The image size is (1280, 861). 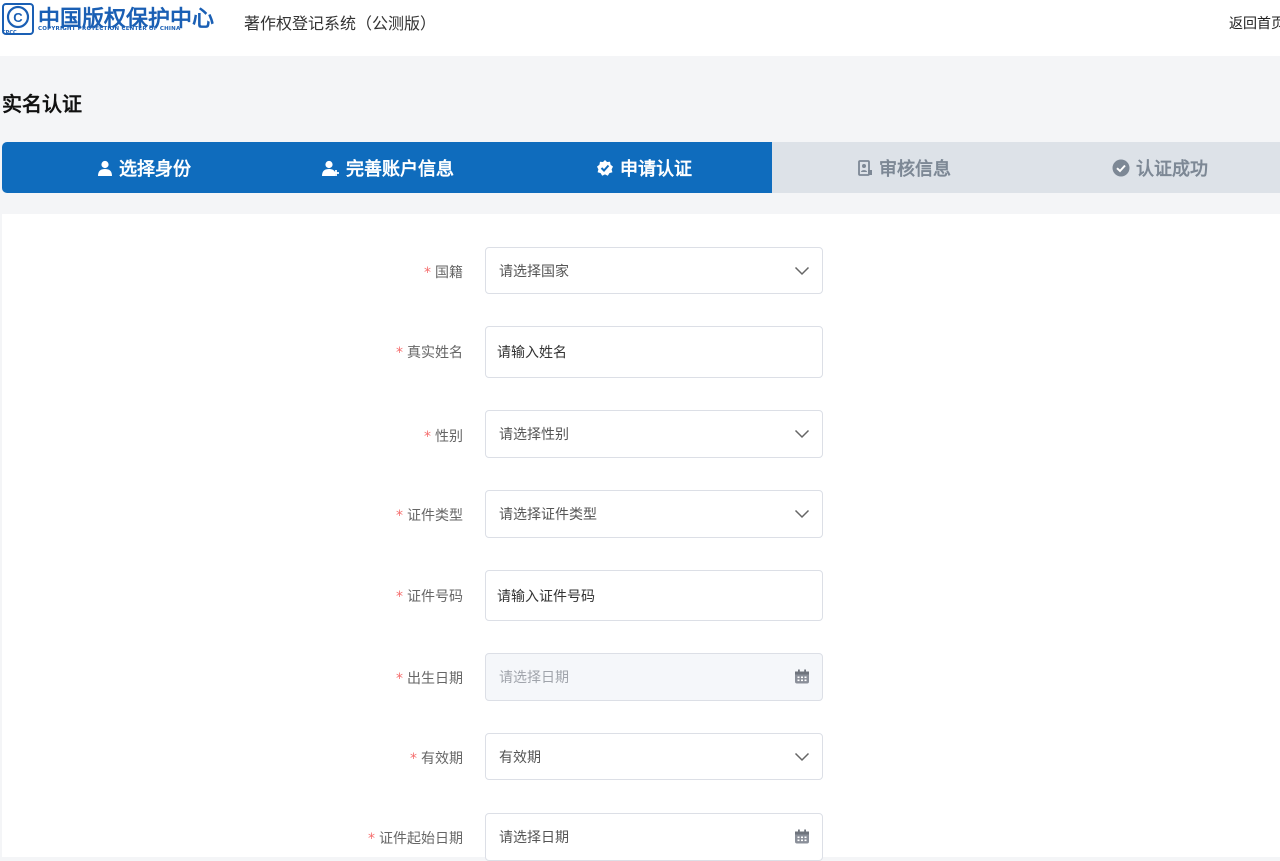 What do you see at coordinates (9, 33) in the screenshot?
I see `logo-abbr: CPCC` at bounding box center [9, 33].